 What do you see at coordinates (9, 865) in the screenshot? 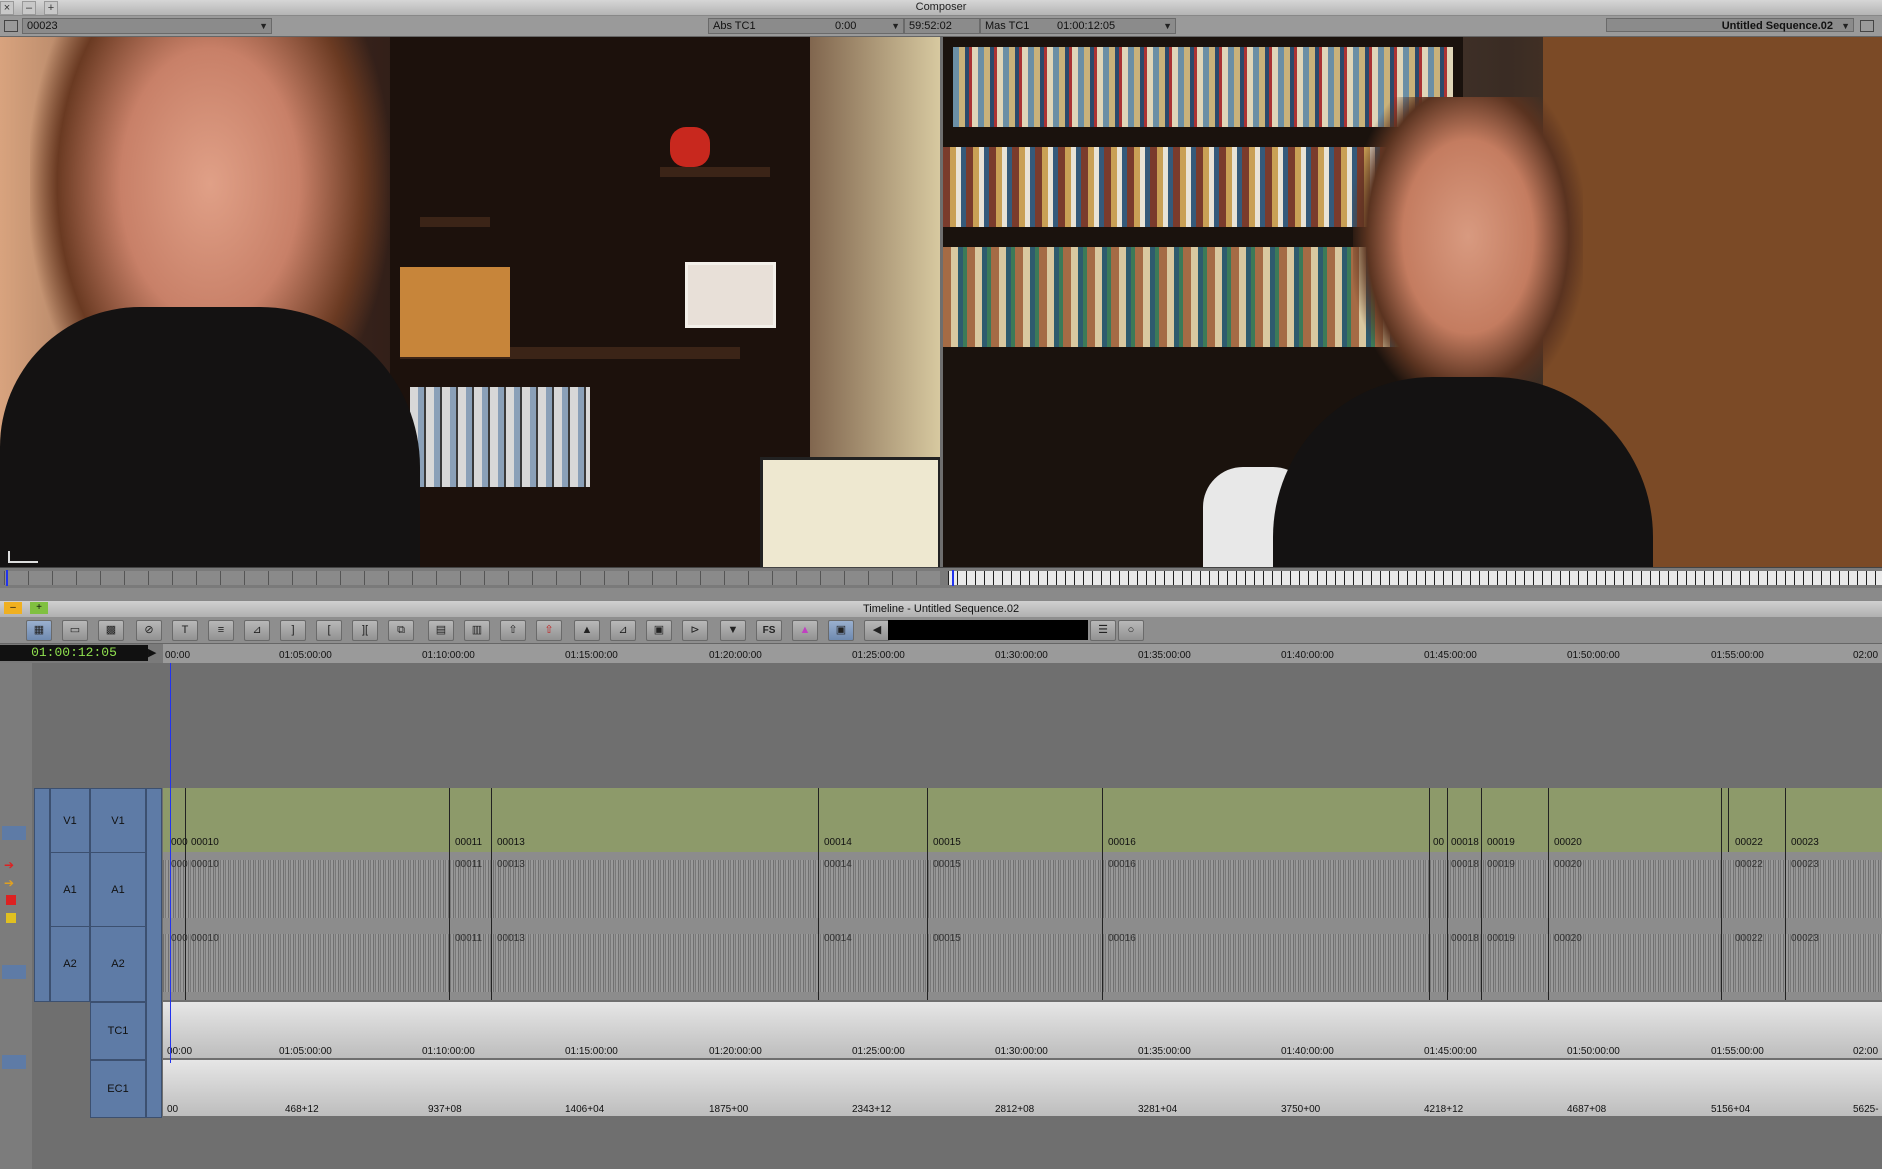
I see `red-arrow-icon: ➔` at bounding box center [9, 865].